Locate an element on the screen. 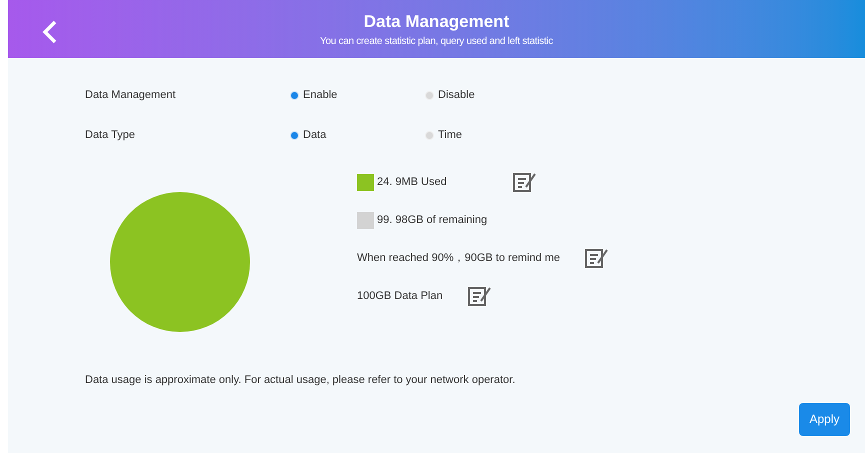  legend-text: When reached 90%，90GB to remind me is located at coordinates (459, 258).